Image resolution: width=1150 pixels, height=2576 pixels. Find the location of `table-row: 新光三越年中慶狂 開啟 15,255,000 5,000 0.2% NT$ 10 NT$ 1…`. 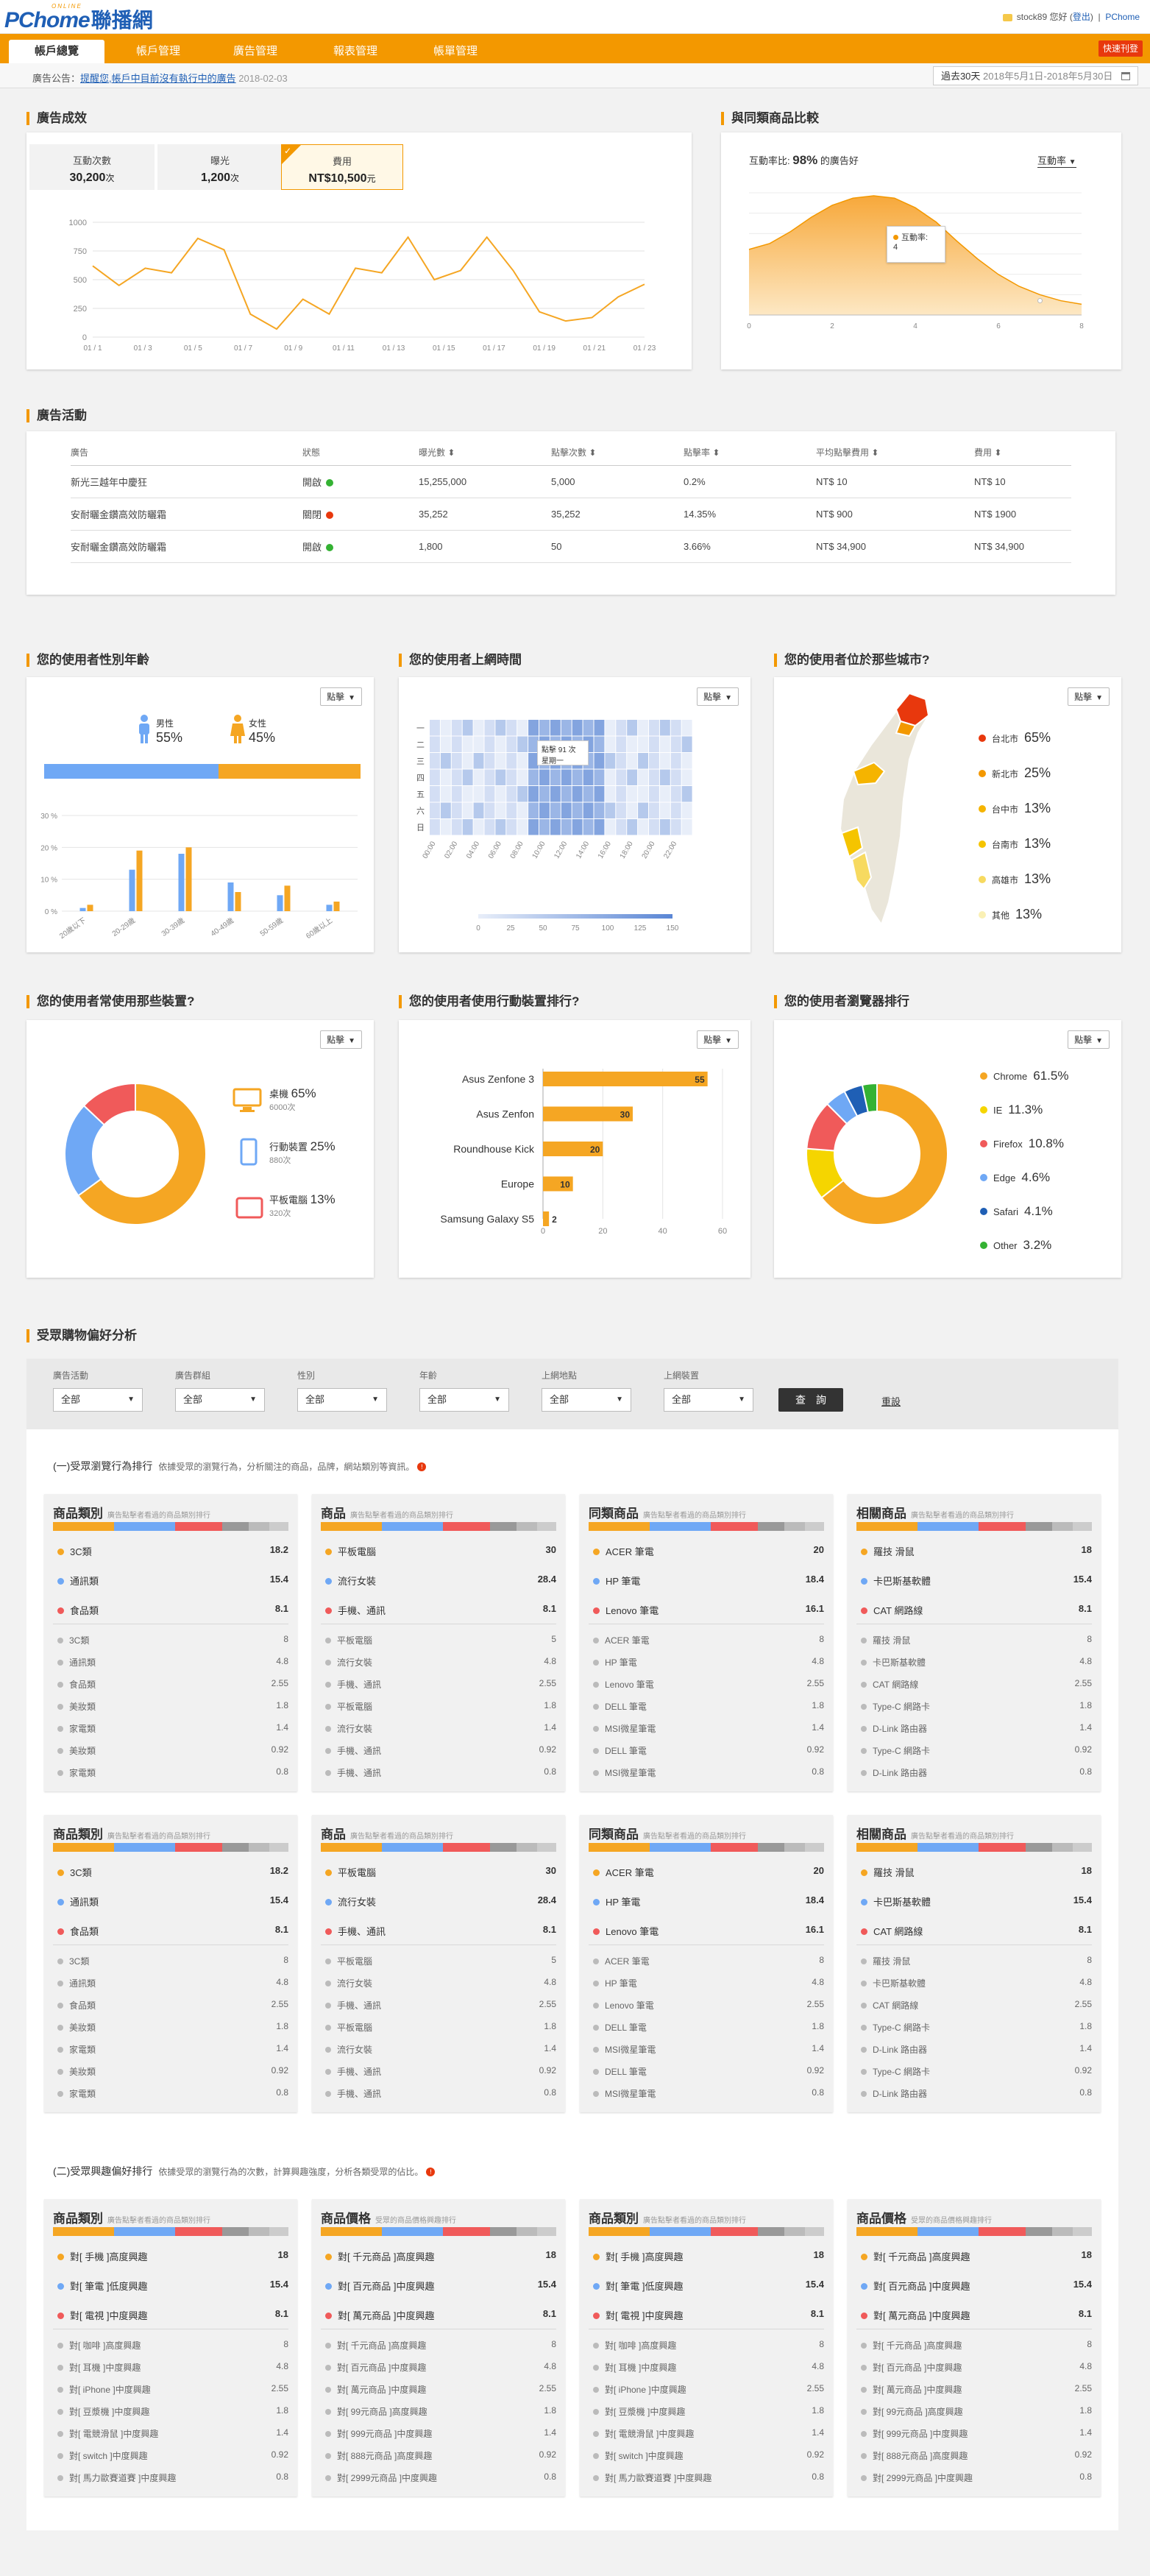

table-row: 新光三越年中慶狂 開啟 15,255,000 5,000 0.2% NT$ 10 NT$ 1… is located at coordinates (571, 481).